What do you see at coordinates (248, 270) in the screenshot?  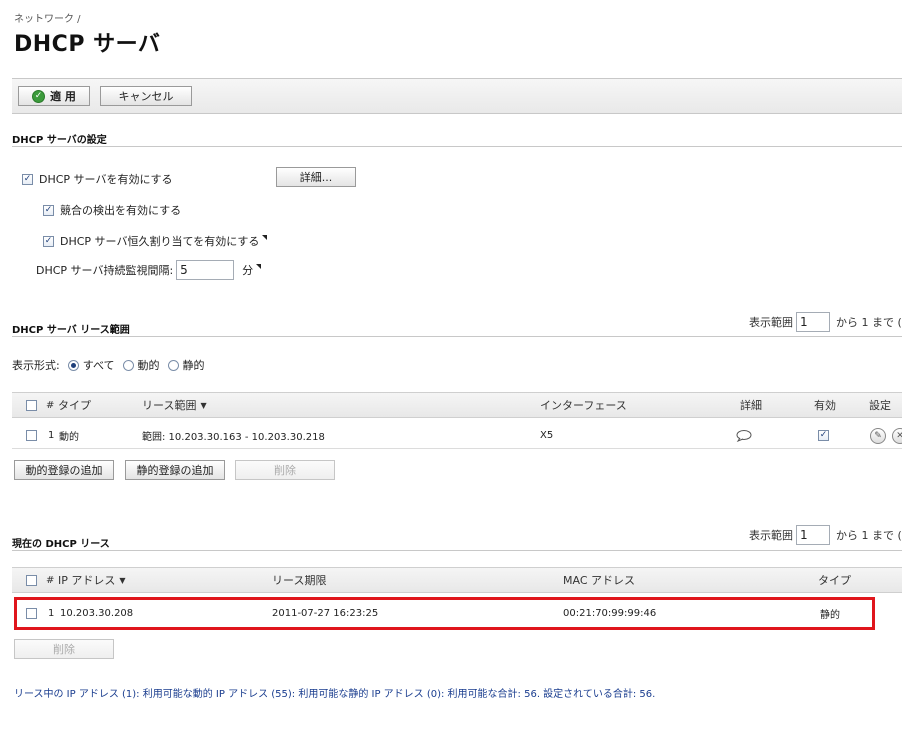 I see `monitor-unit: 分` at bounding box center [248, 270].